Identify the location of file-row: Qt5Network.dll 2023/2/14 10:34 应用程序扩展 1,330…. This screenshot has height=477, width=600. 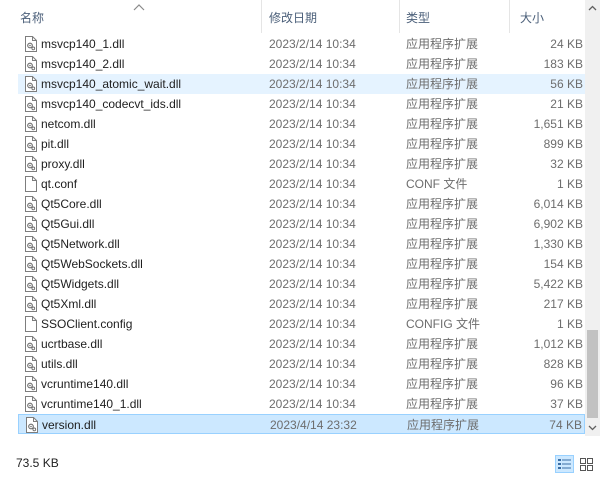
(301, 244).